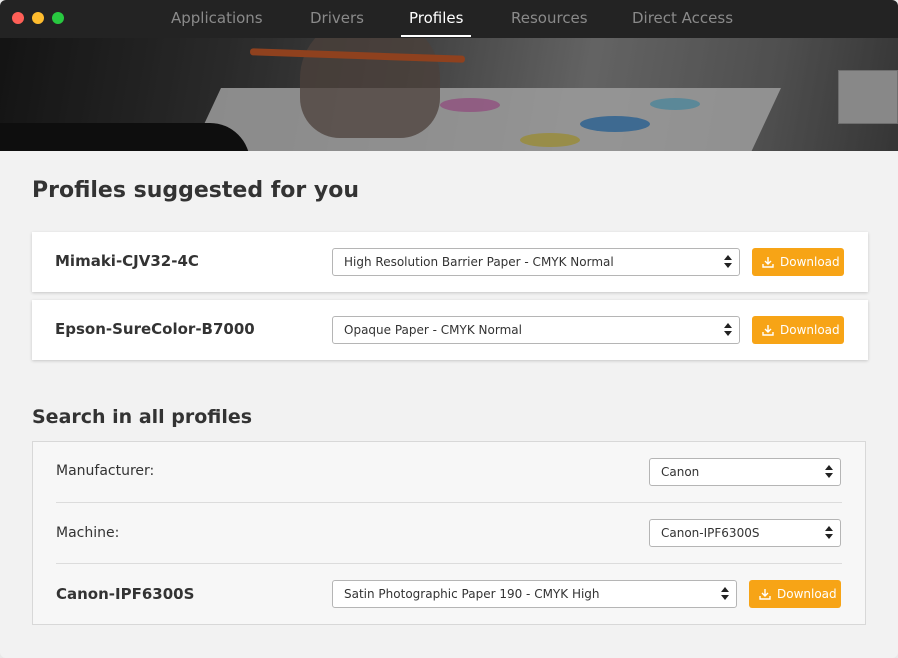 The image size is (898, 658). I want to click on profile-select-value: Opaque Paper - CMYK Normal, so click(433, 330).